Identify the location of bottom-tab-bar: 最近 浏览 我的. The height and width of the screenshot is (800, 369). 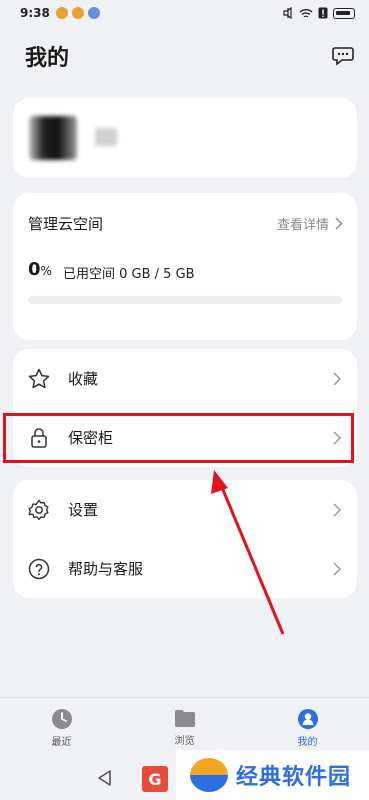
(184, 727).